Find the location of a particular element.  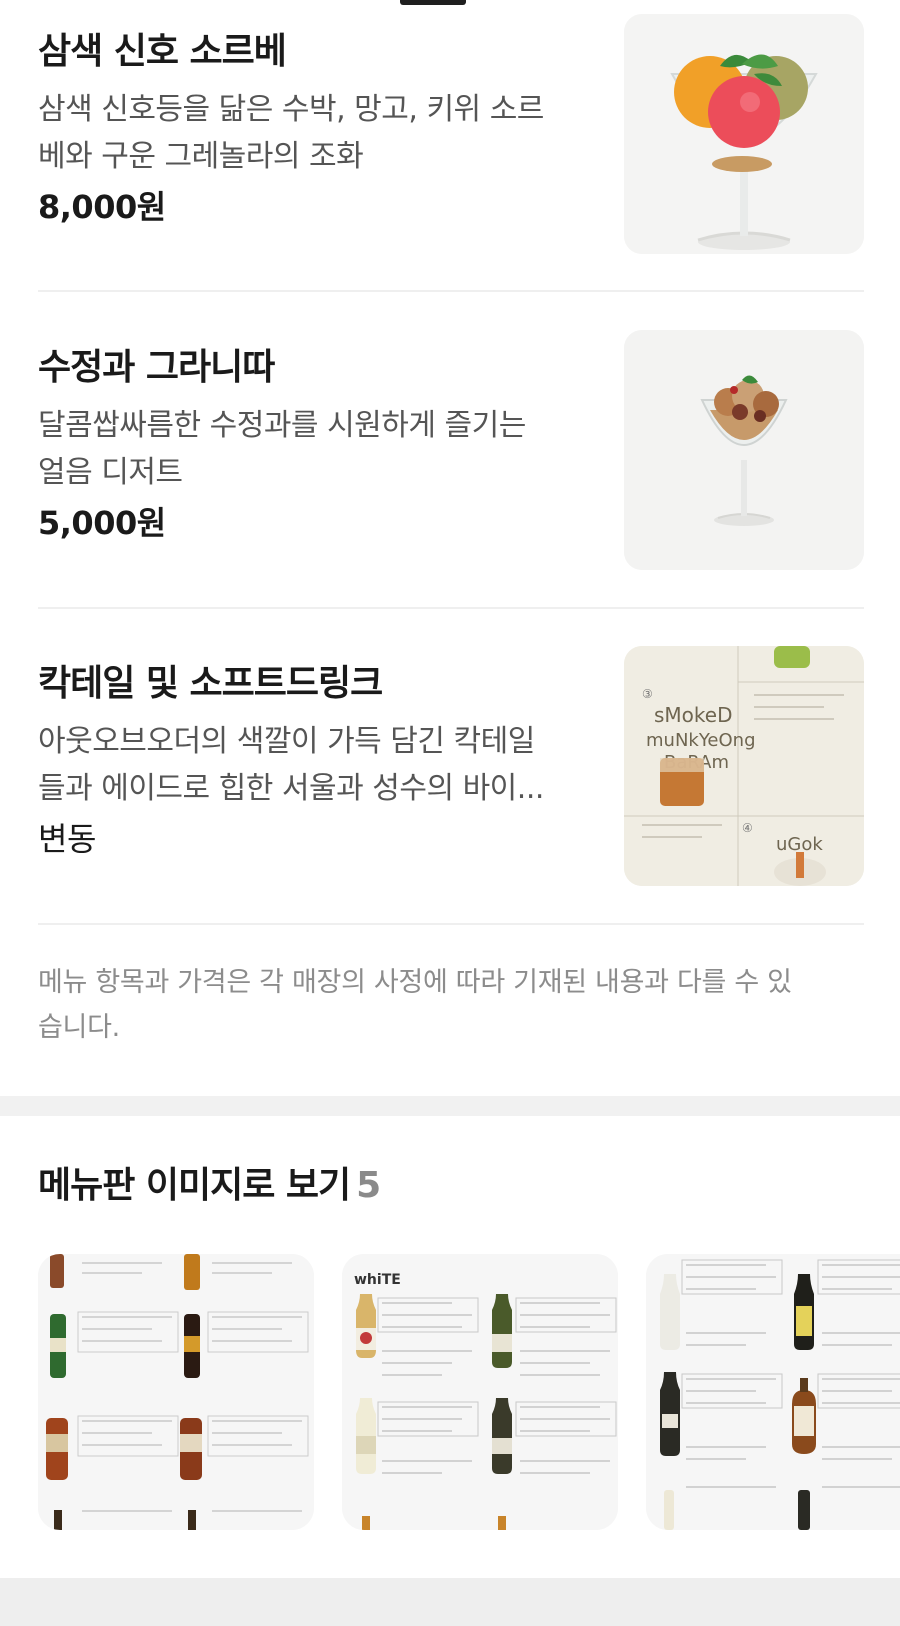

whisky-menu-image is located at coordinates (176, 1392).